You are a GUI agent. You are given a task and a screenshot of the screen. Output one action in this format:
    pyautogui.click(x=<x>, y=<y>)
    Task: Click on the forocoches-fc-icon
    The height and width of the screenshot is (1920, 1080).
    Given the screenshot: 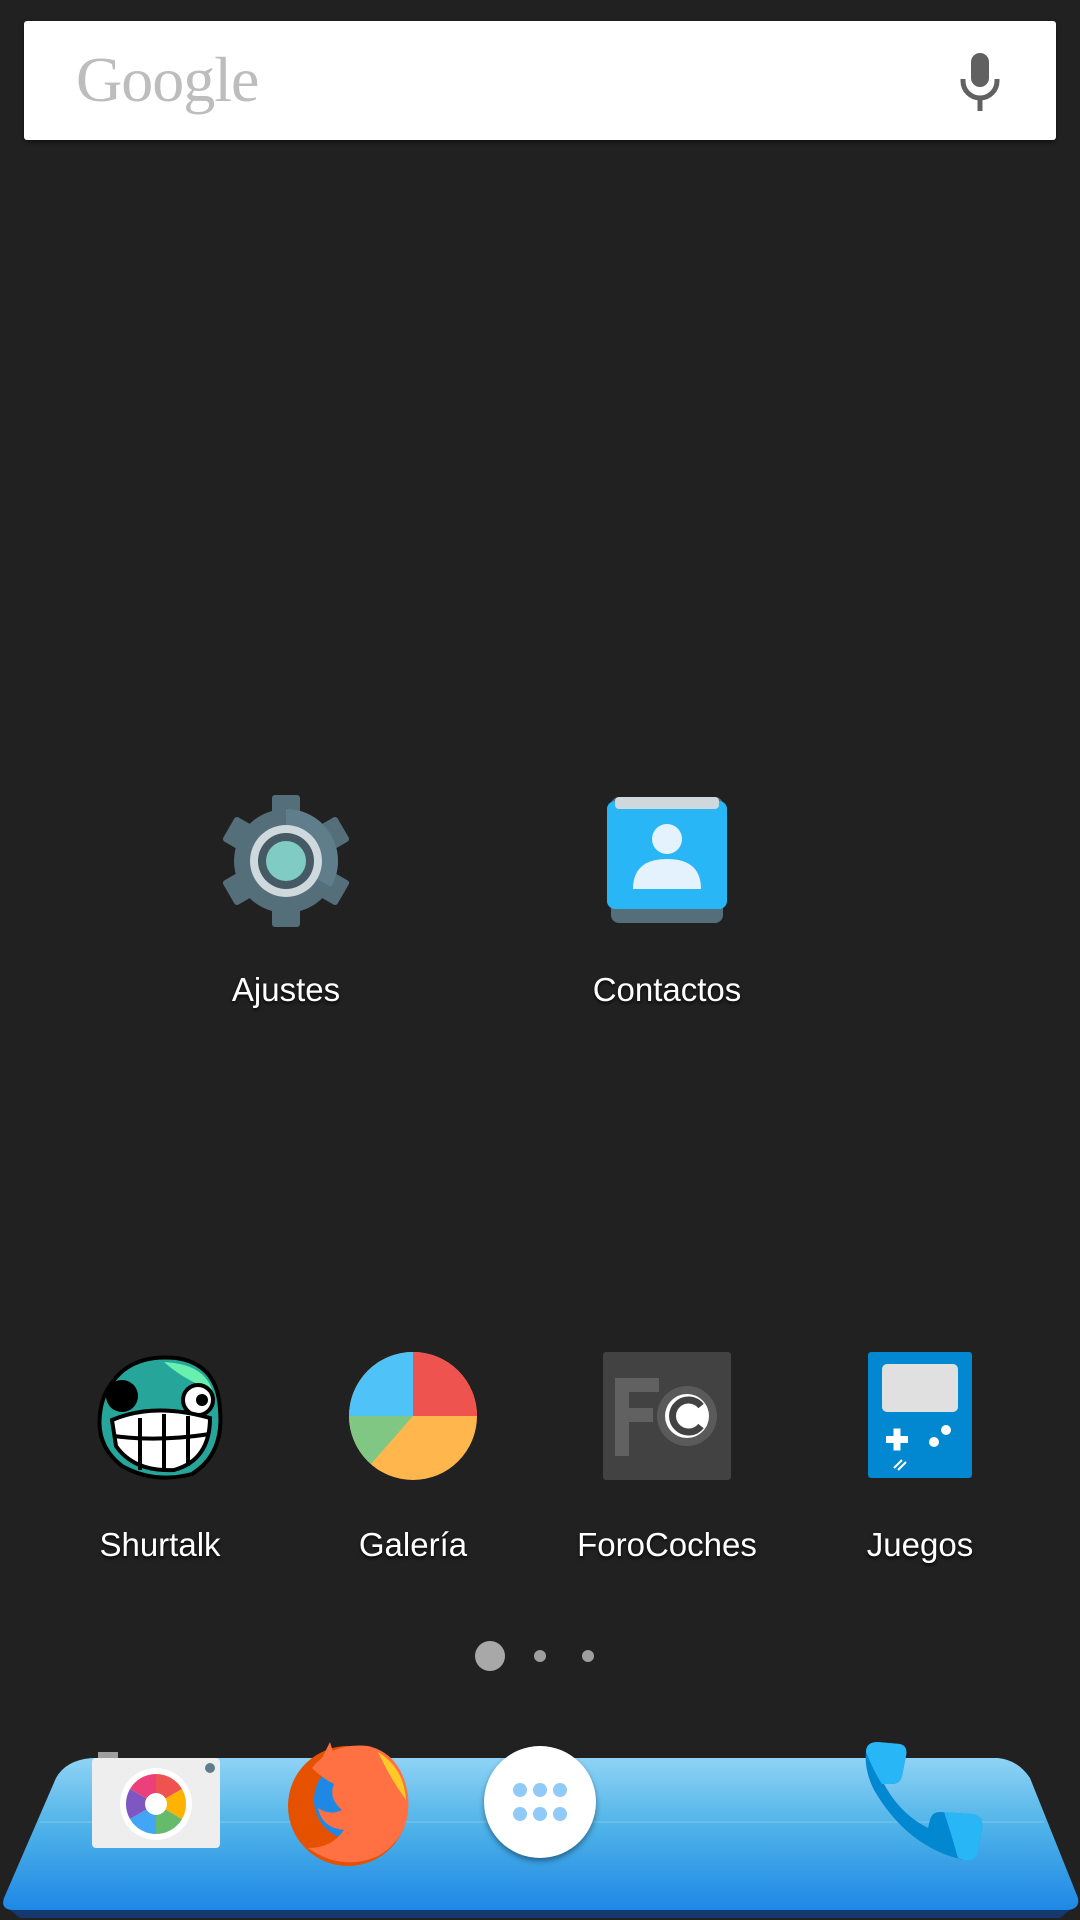 What is the action you would take?
    pyautogui.click(x=667, y=1416)
    